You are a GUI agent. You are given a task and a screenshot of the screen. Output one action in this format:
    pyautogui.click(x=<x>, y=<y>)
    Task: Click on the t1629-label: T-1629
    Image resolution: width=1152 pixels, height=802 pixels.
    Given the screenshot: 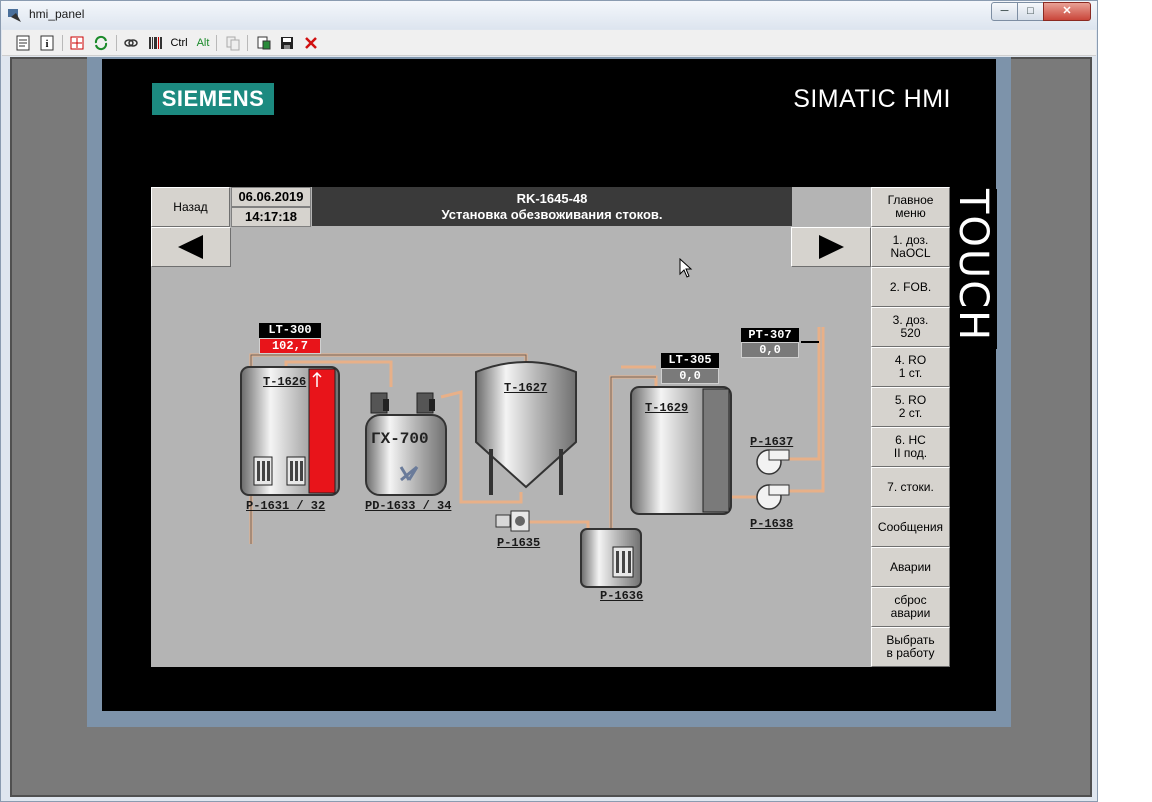 What is the action you would take?
    pyautogui.click(x=666, y=408)
    